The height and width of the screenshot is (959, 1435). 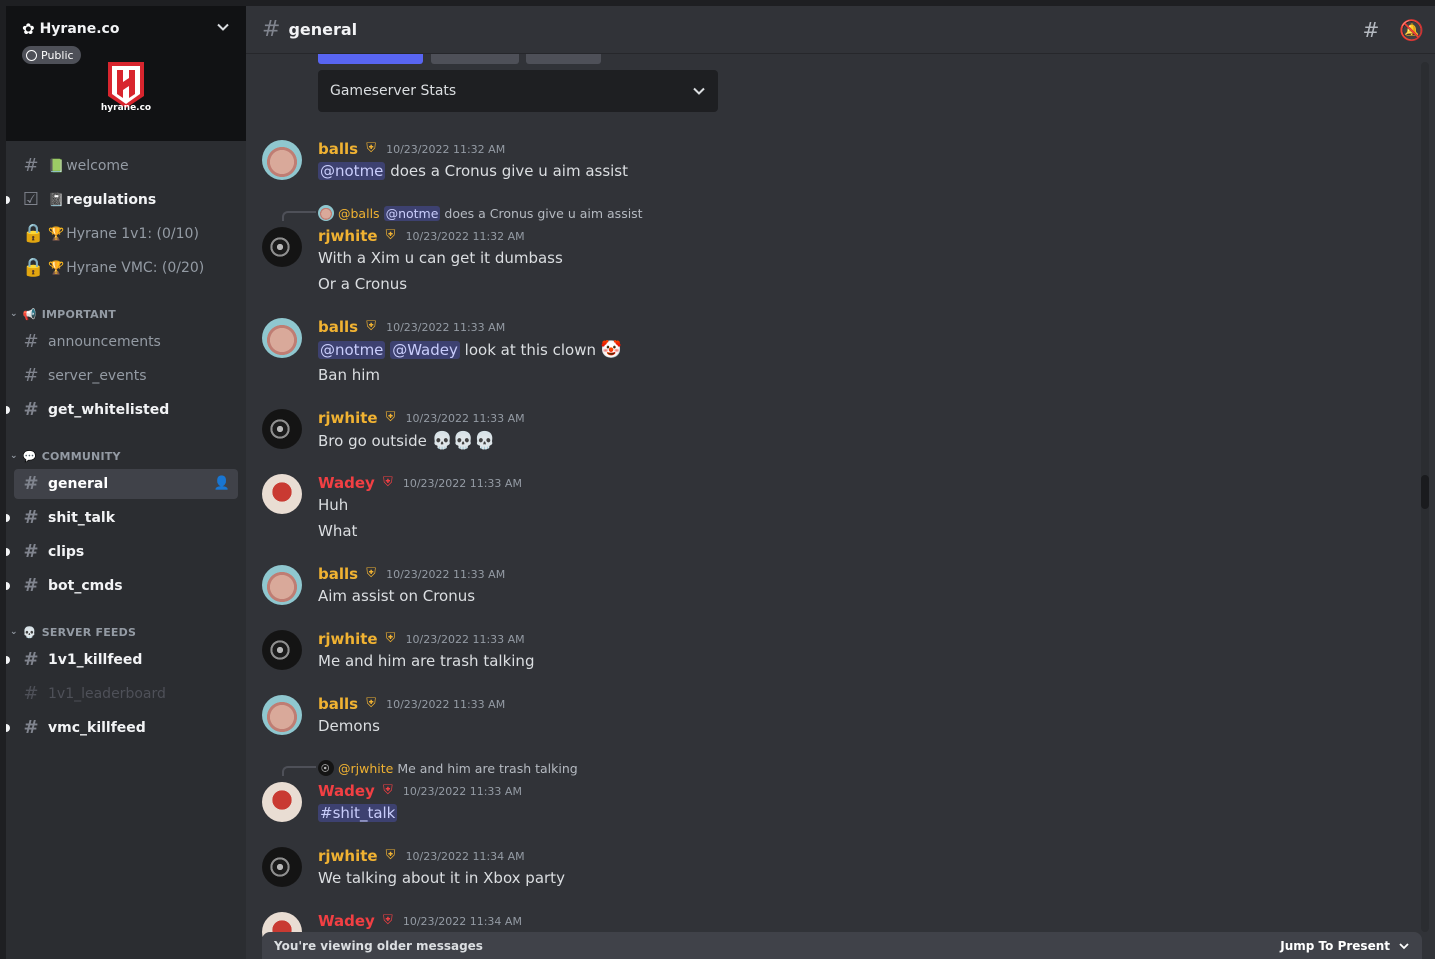 I want to click on channel-label: get_whitelisted, so click(x=109, y=410).